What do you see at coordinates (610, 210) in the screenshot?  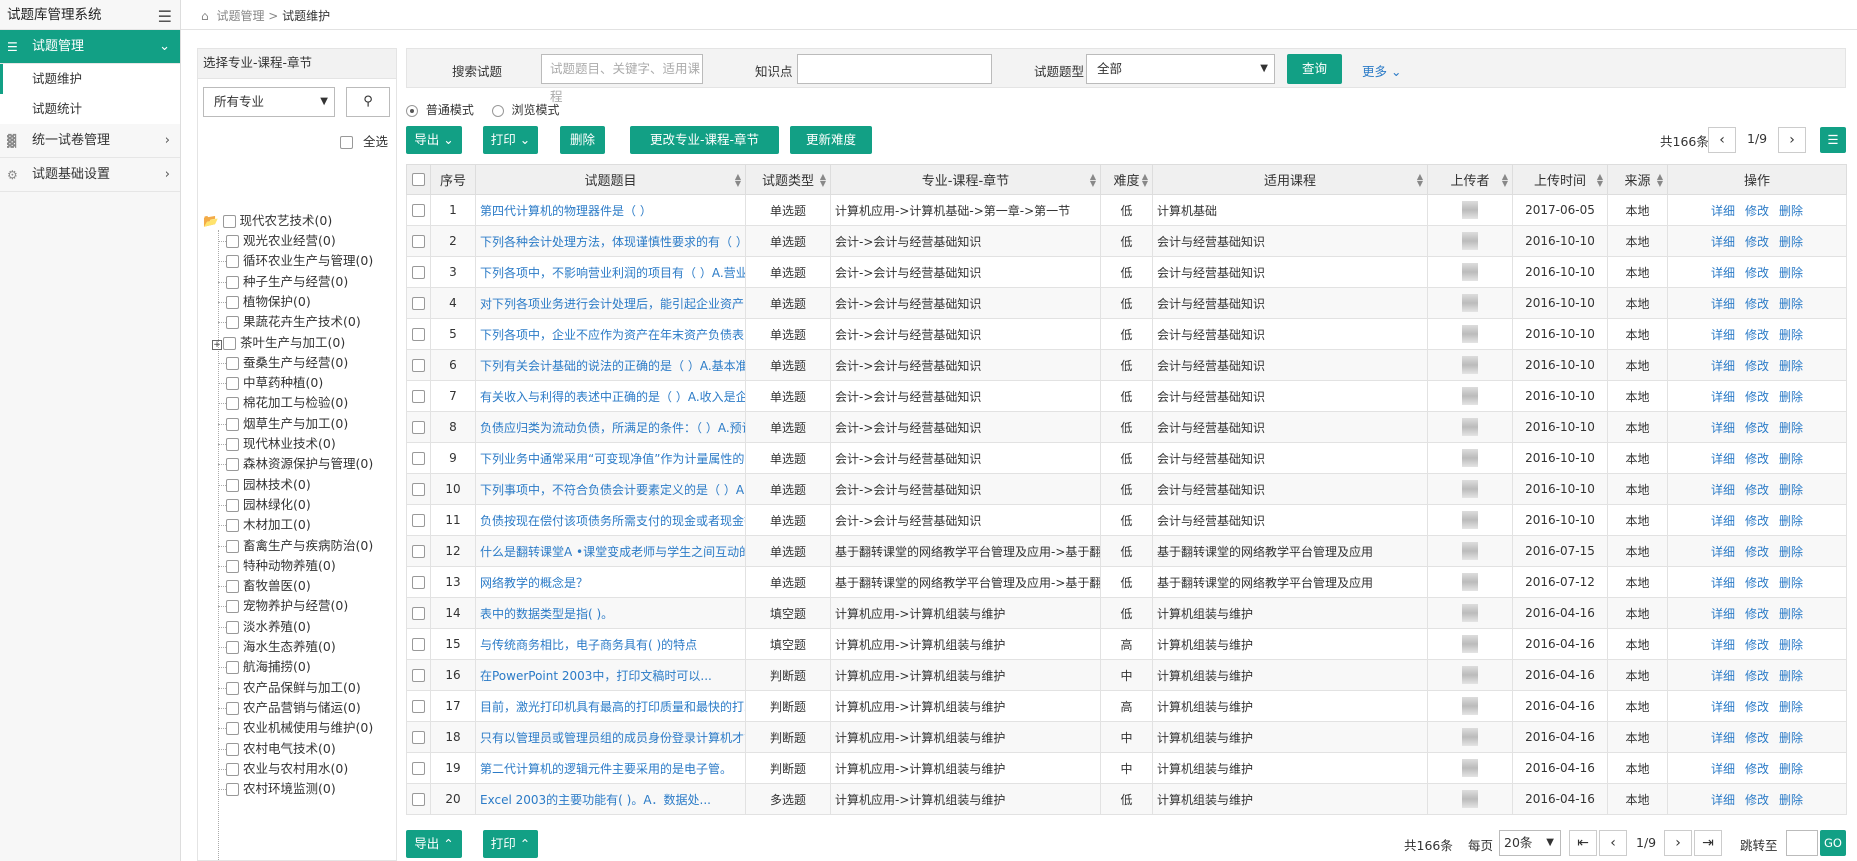 I see `cell-title-link: 第四代计算机的物理器件是（ ）` at bounding box center [610, 210].